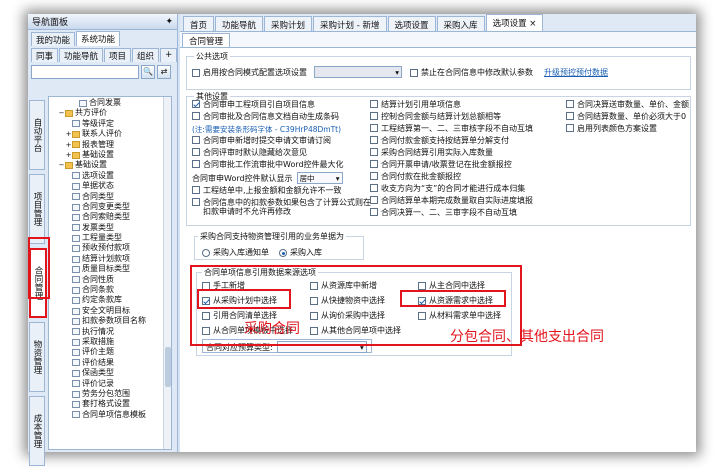  Describe the element at coordinates (111, 280) in the screenshot. I see `tree-item: 合同性质` at that location.